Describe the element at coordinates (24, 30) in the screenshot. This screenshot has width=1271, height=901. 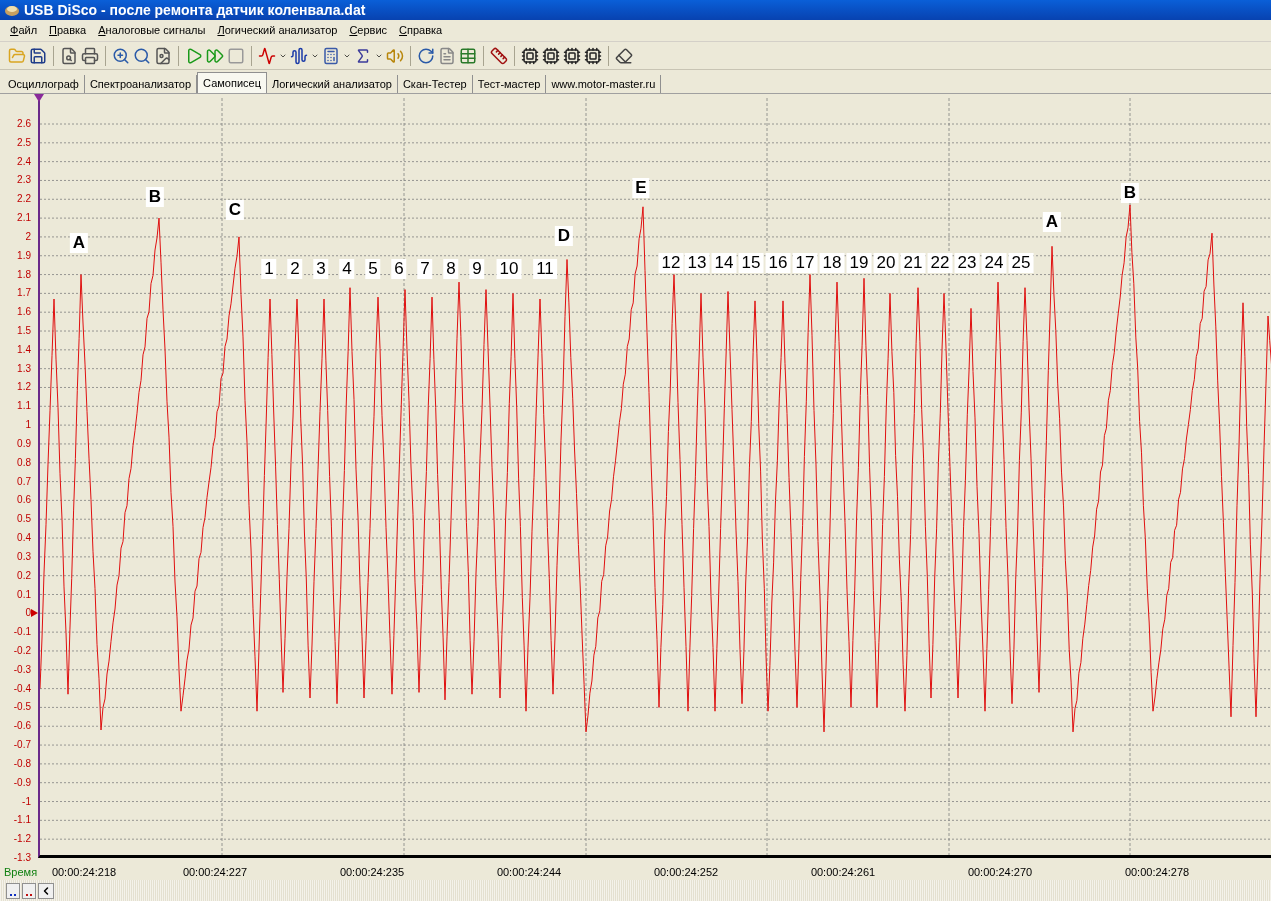
I see `menu-item: Файл` at that location.